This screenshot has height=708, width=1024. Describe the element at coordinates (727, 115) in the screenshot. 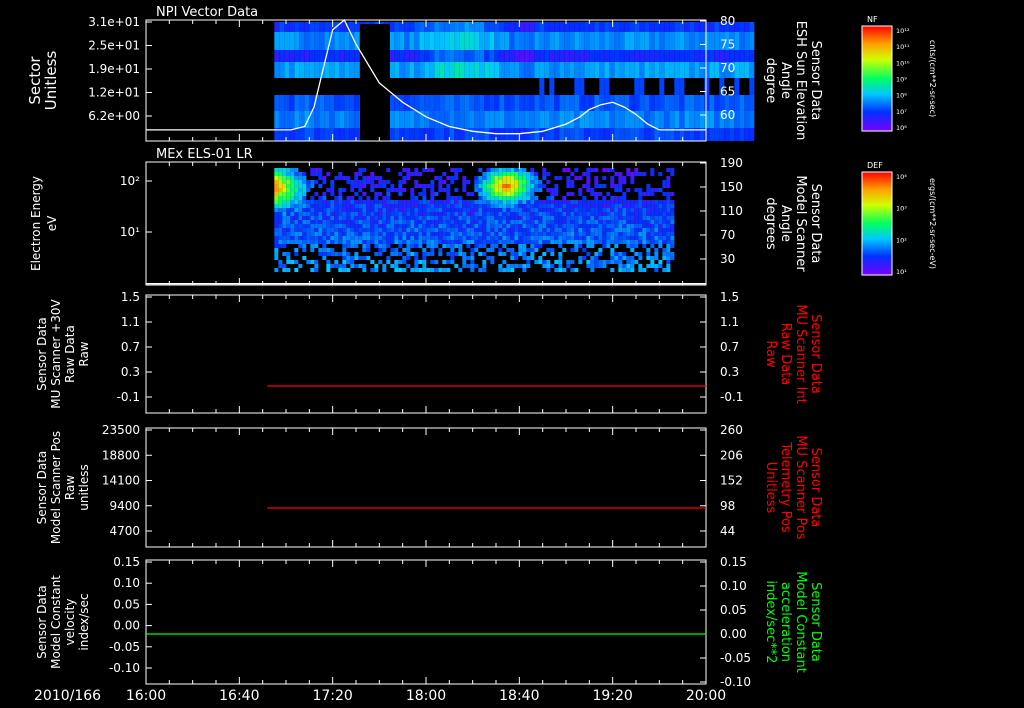

I see `y2-tick-label: 60` at that location.